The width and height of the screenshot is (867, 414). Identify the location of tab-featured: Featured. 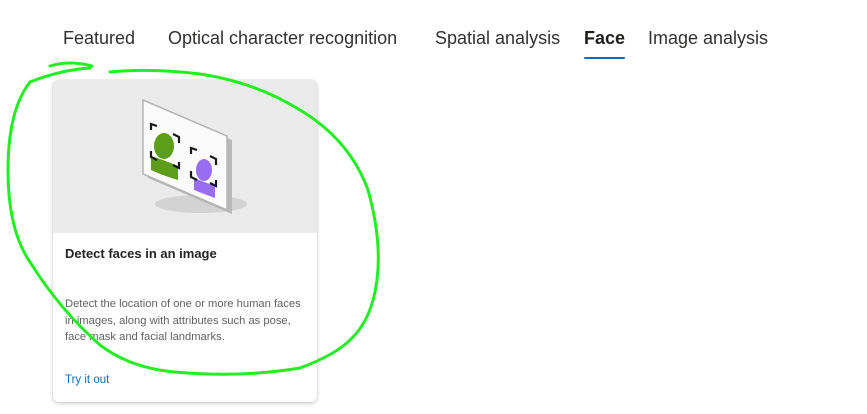
(99, 44).